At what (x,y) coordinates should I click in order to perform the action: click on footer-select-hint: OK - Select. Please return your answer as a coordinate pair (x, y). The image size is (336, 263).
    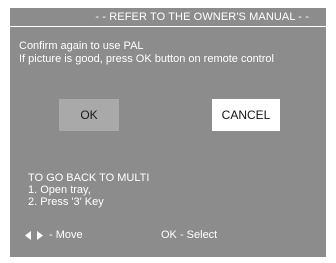
    Looking at the image, I should click on (189, 235).